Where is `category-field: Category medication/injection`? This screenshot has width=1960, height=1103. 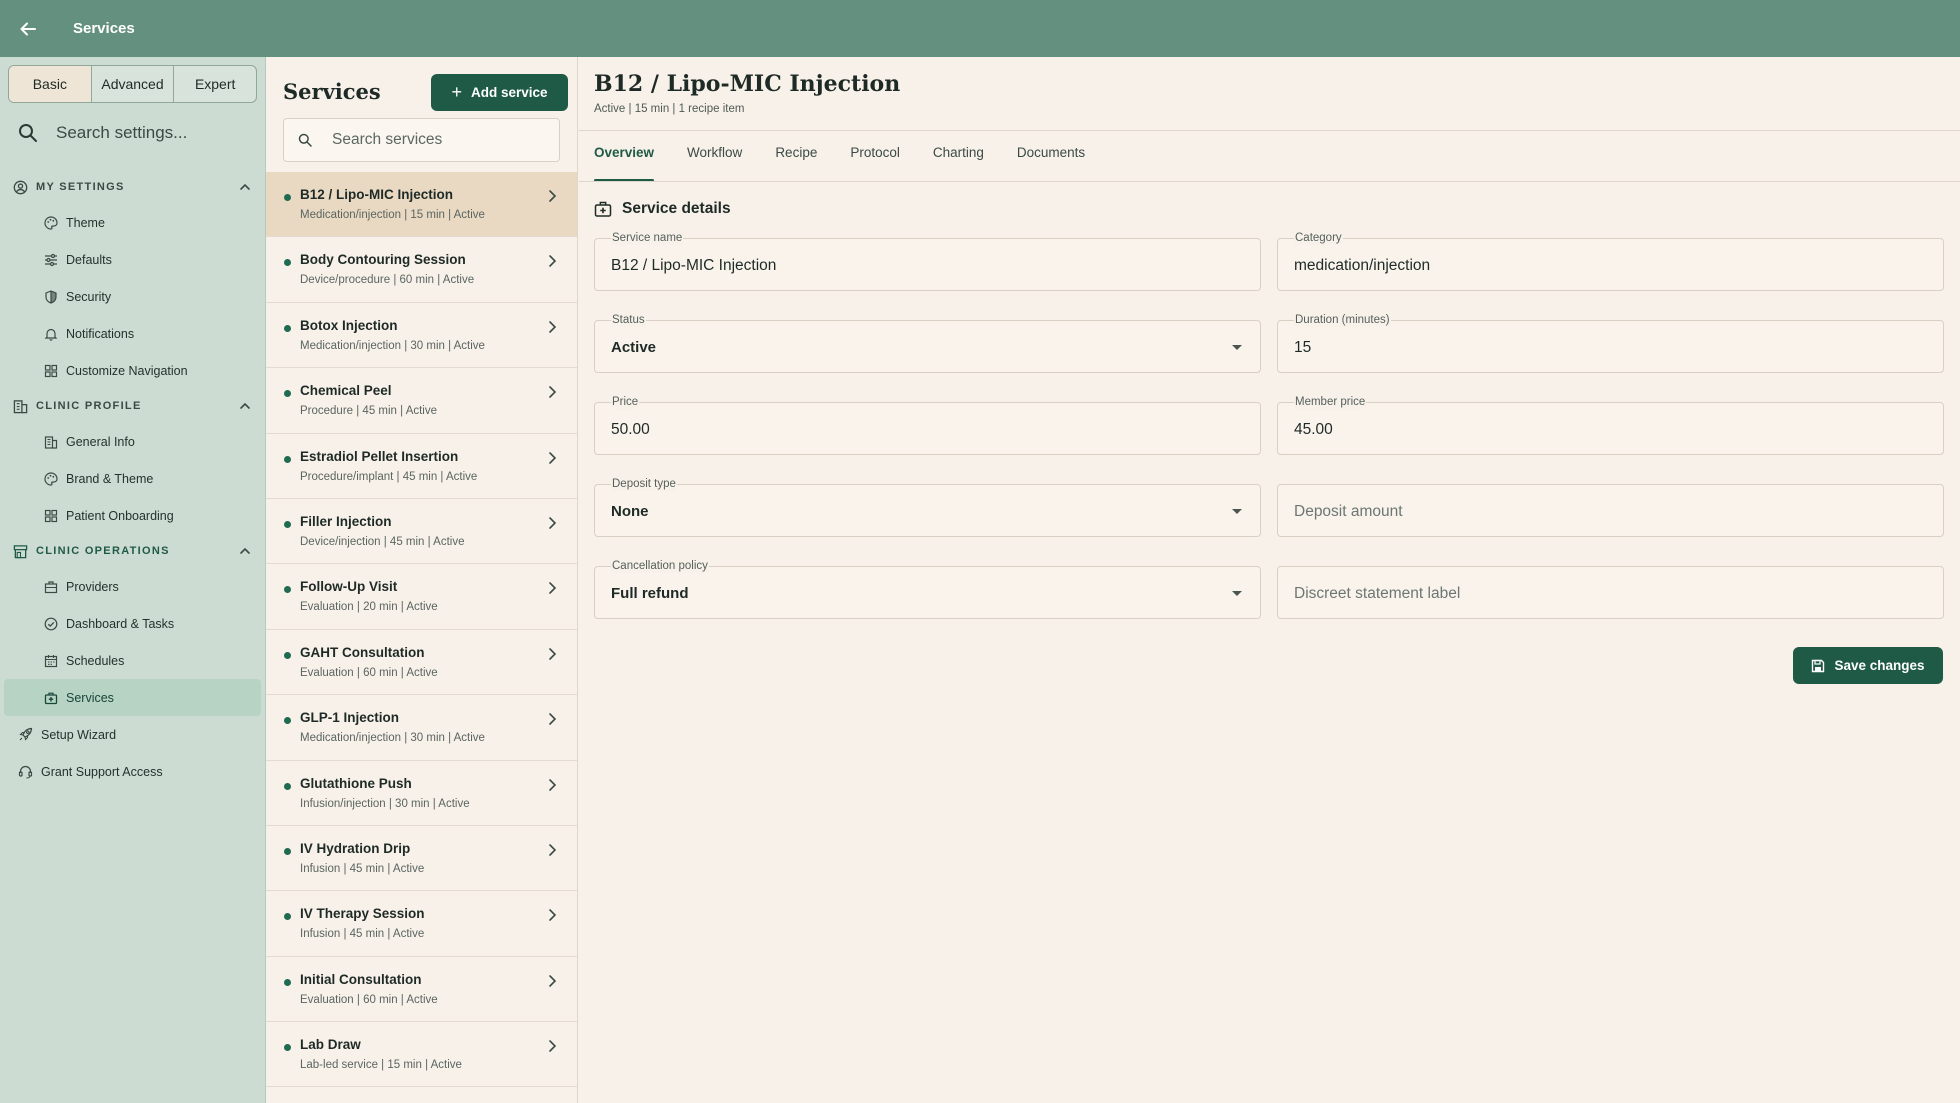
category-field: Category medication/injection is located at coordinates (1610, 261).